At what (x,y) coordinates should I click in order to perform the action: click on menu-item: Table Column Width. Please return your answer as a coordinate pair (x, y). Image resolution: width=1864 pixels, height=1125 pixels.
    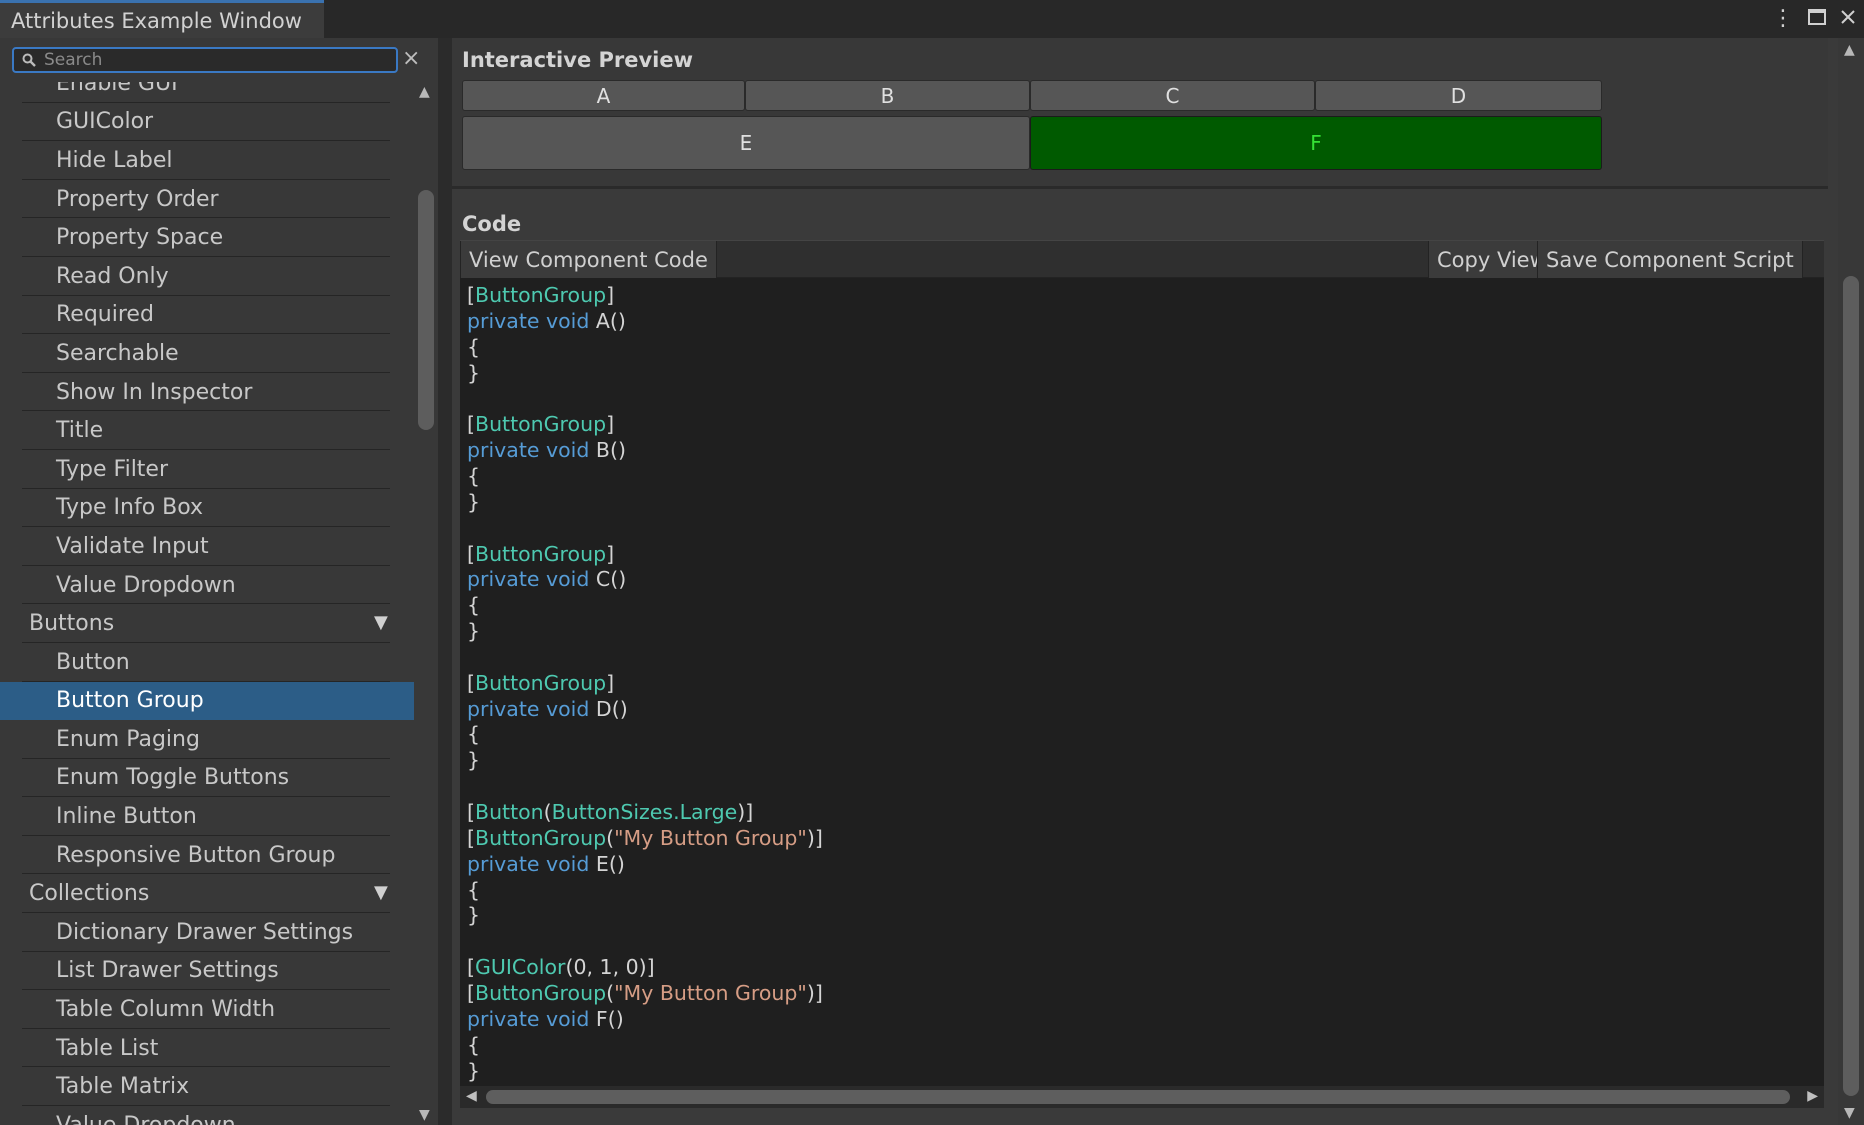
    Looking at the image, I should click on (207, 1009).